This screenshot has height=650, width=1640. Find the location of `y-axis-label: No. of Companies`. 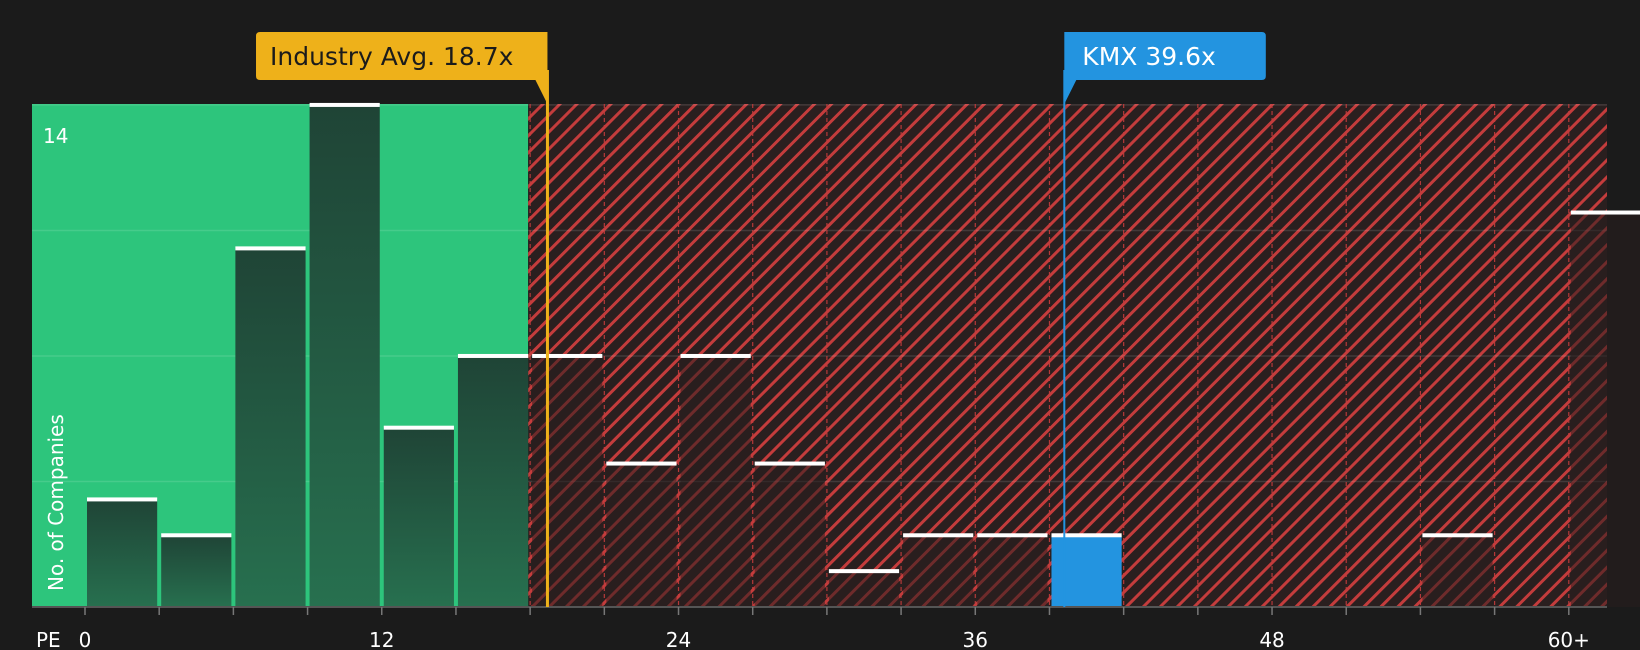

y-axis-label: No. of Companies is located at coordinates (56, 502).